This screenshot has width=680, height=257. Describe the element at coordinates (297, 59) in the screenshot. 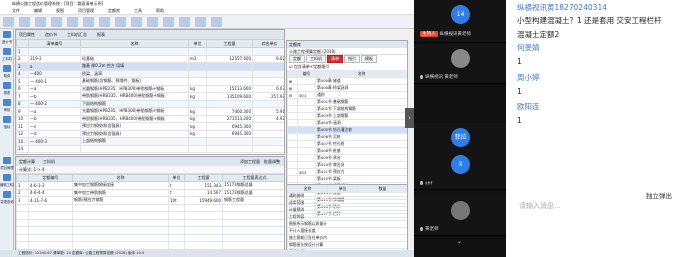

I see `library-tab: 定额` at that location.